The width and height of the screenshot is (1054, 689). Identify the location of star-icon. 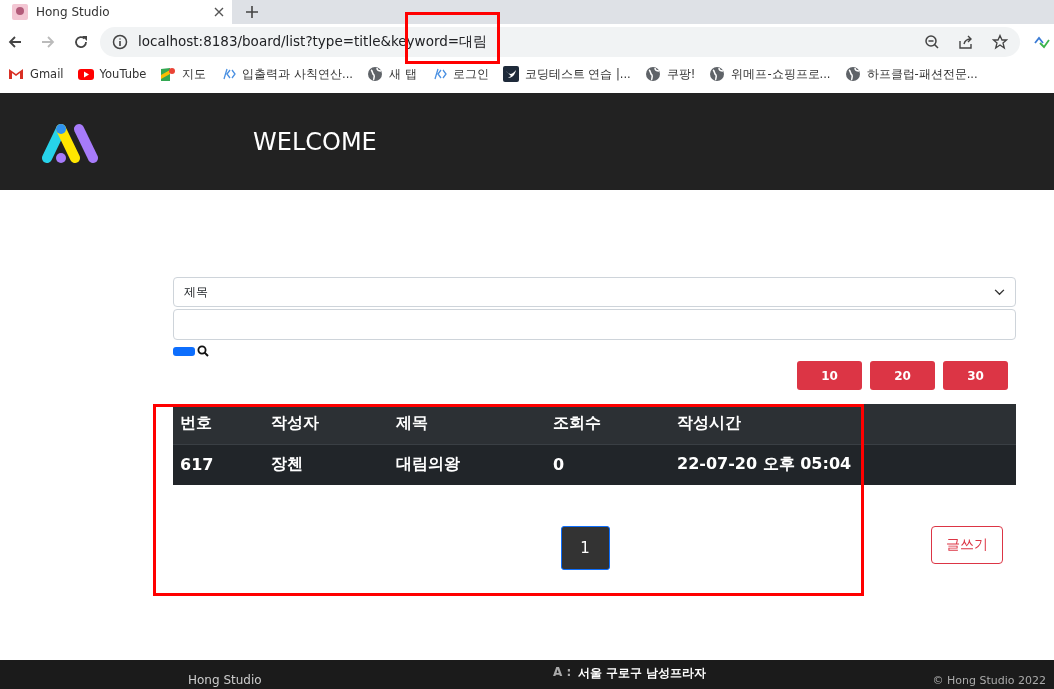
(1000, 42).